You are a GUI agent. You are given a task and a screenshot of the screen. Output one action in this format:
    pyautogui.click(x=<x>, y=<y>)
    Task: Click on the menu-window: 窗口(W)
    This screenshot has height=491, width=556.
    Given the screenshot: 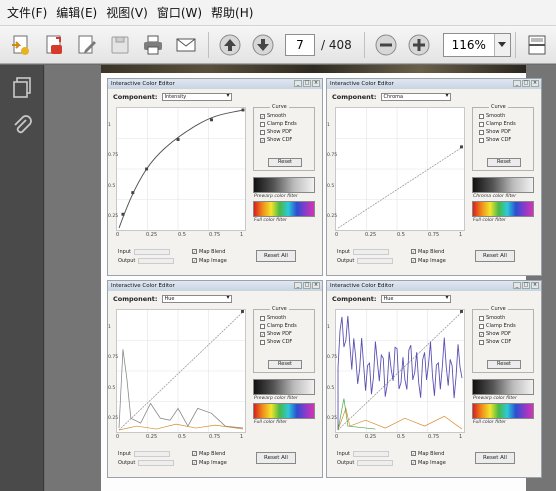 What is the action you would take?
    pyautogui.click(x=181, y=13)
    